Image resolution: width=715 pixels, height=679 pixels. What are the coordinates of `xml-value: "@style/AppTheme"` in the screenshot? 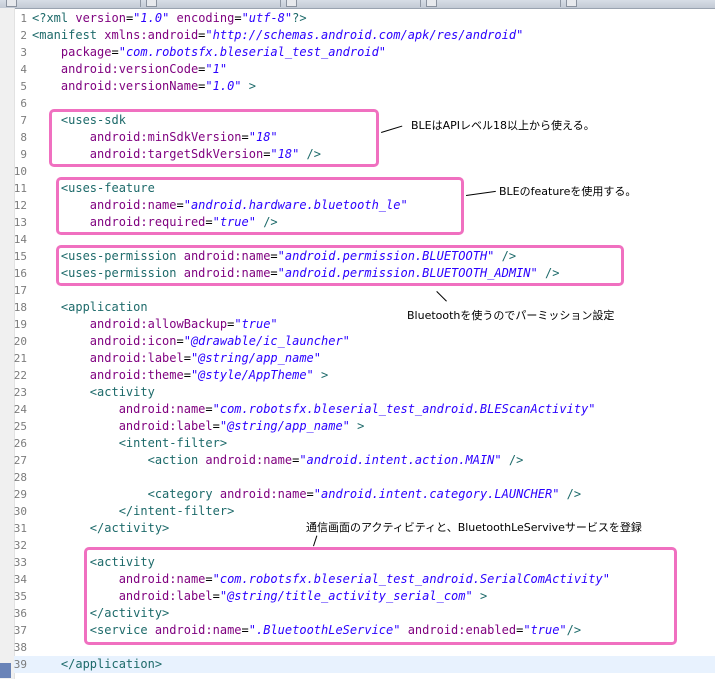 It's located at (252, 375).